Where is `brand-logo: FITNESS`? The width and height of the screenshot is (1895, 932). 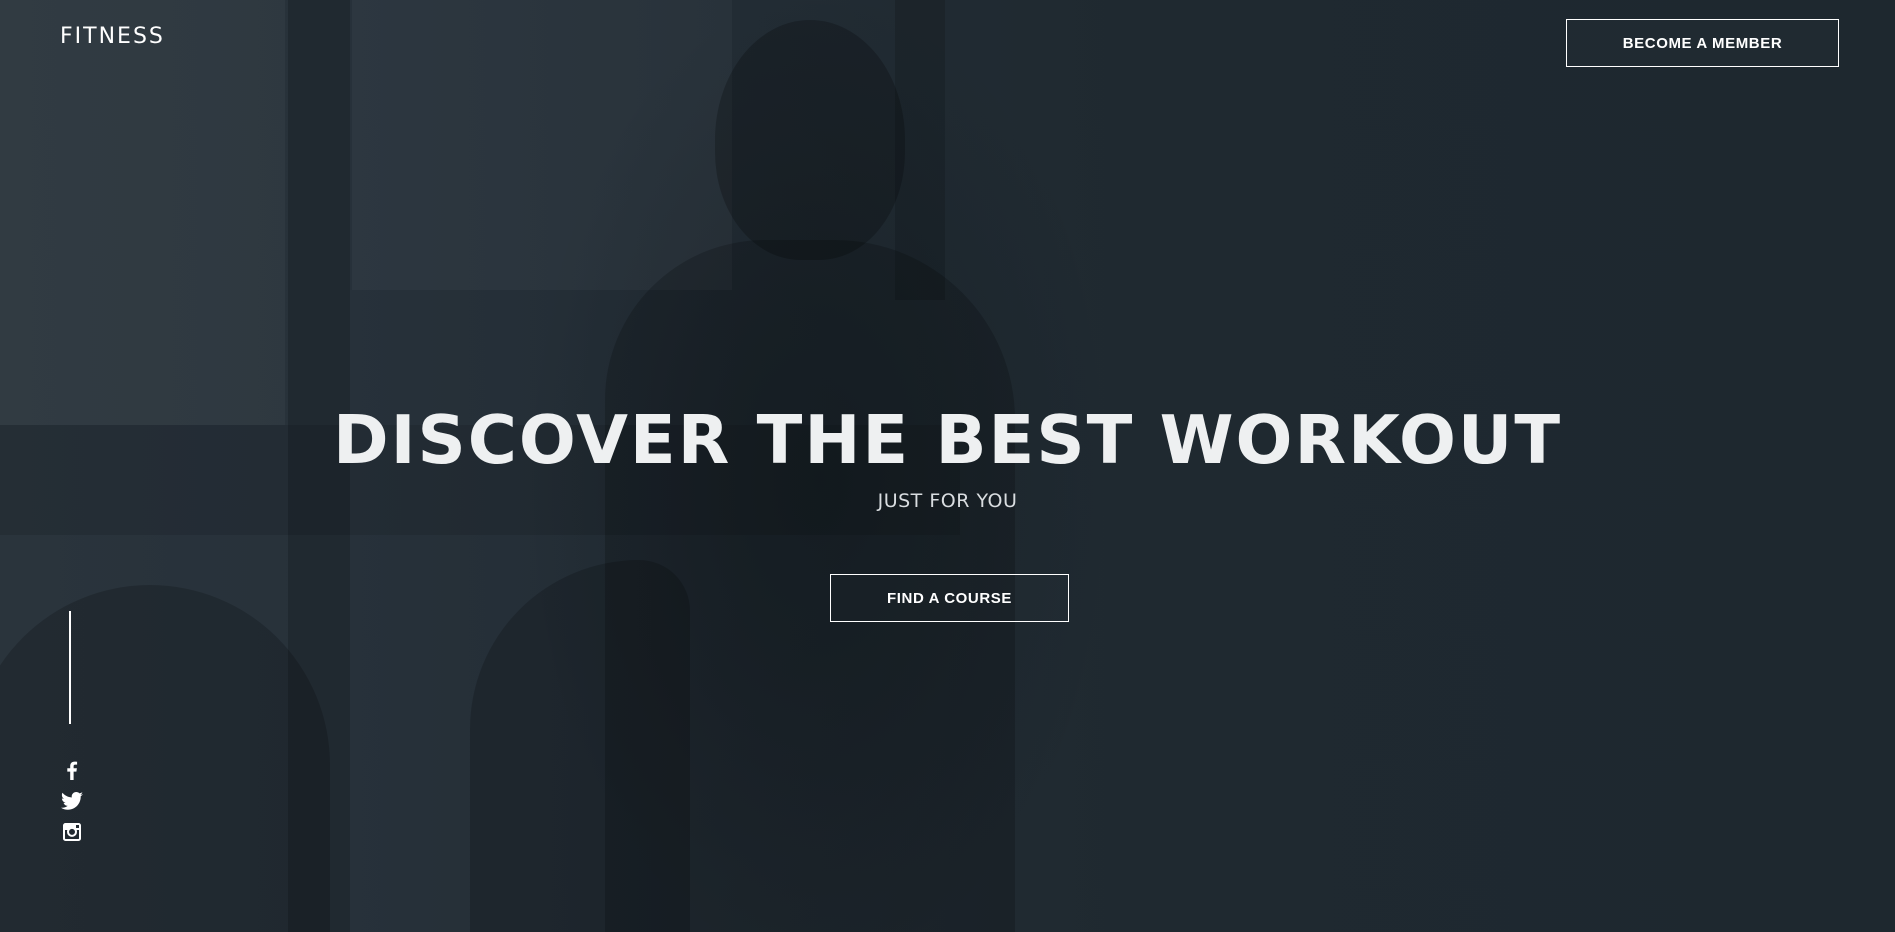
brand-logo: FITNESS is located at coordinates (112, 36).